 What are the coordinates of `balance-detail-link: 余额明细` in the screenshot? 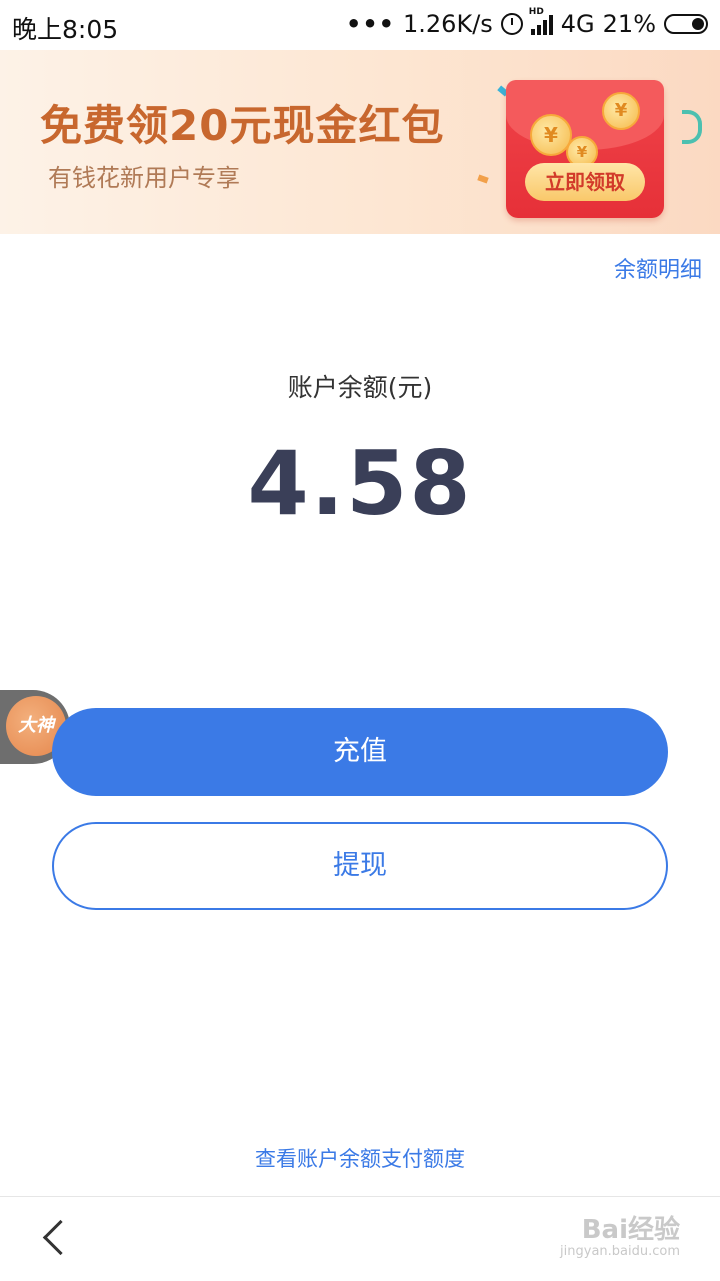 It's located at (658, 268).